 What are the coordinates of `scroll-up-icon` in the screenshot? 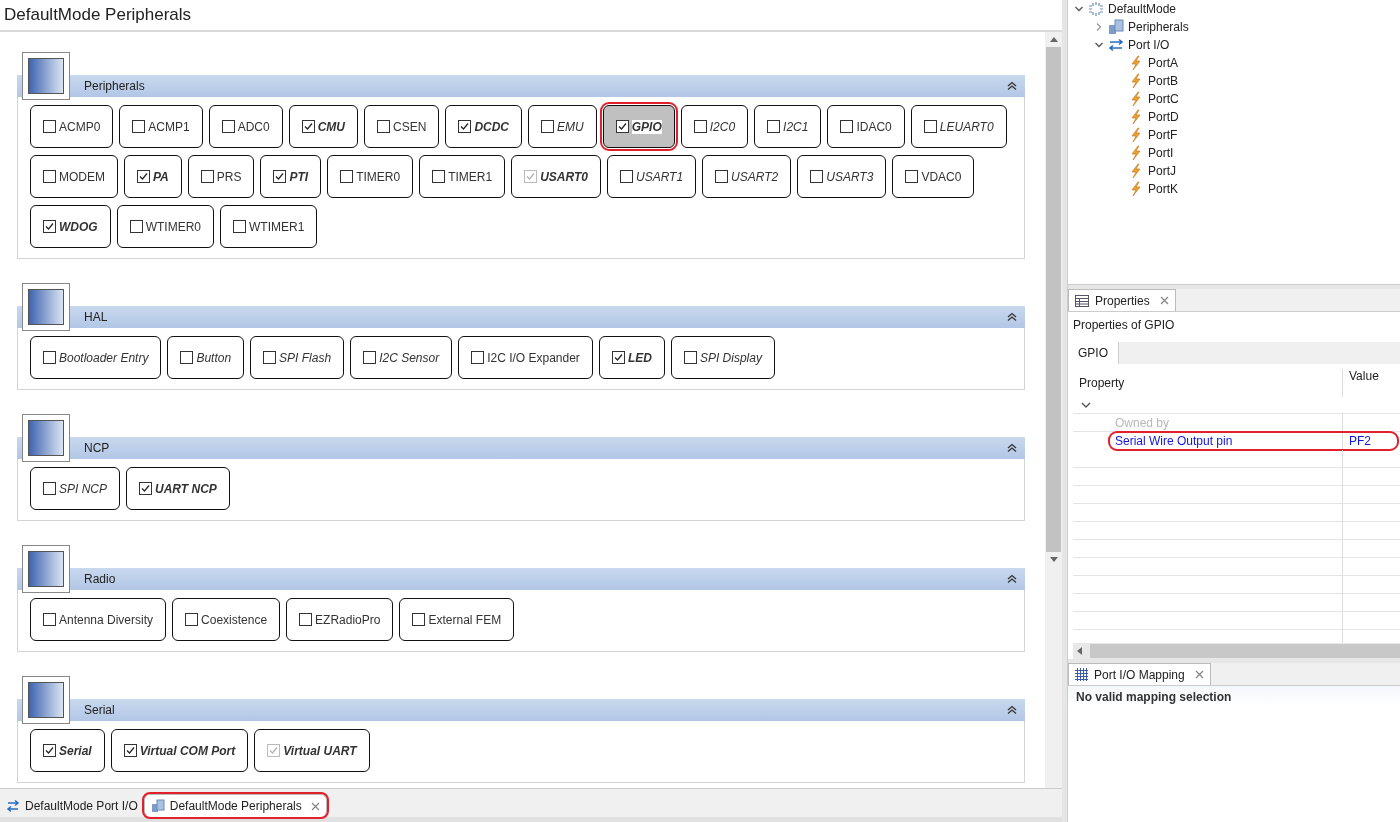 It's located at (1053, 39).